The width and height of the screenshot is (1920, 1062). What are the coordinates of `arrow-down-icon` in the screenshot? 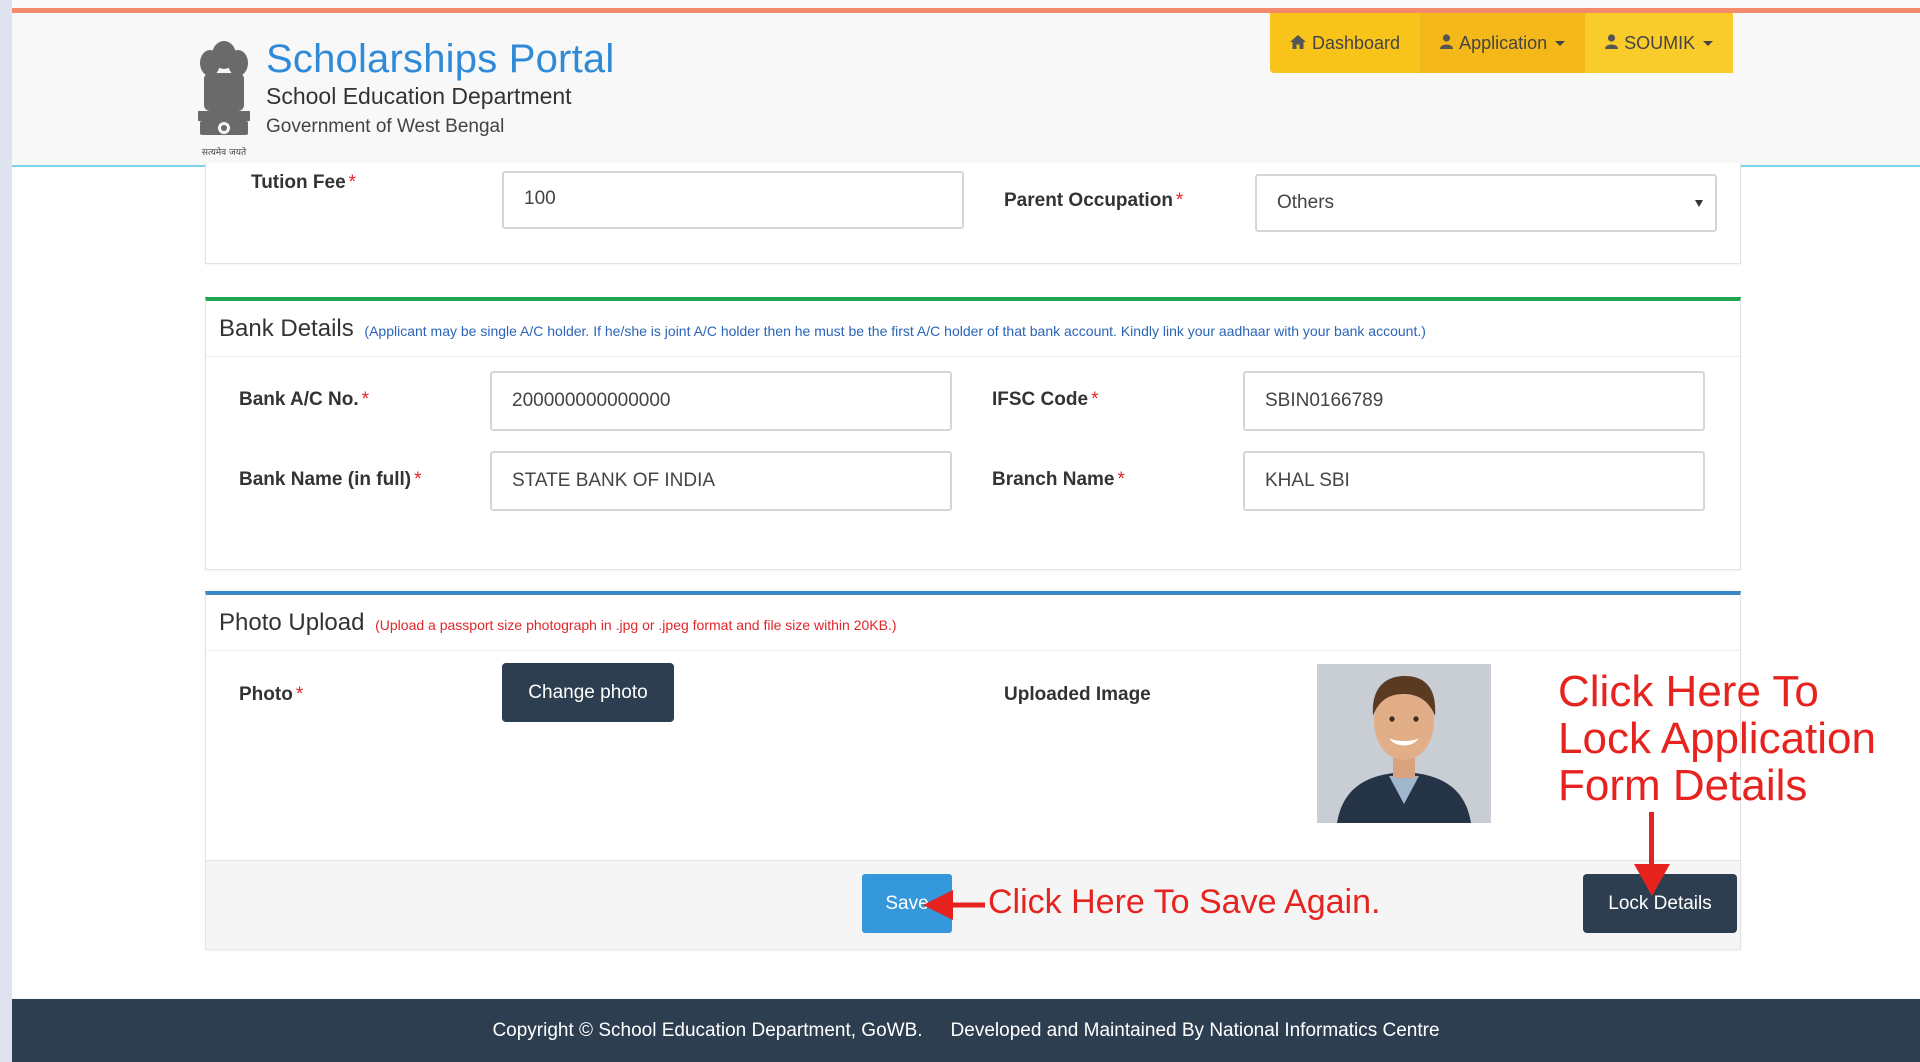 It's located at (1652, 854).